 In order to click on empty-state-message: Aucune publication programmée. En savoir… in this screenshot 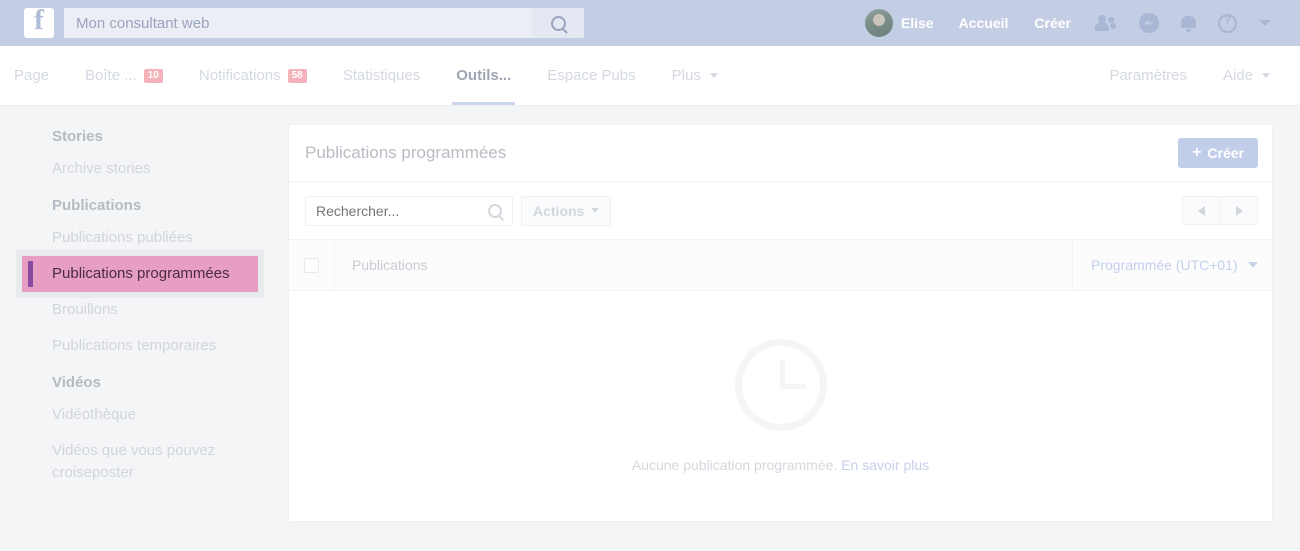, I will do `click(780, 465)`.